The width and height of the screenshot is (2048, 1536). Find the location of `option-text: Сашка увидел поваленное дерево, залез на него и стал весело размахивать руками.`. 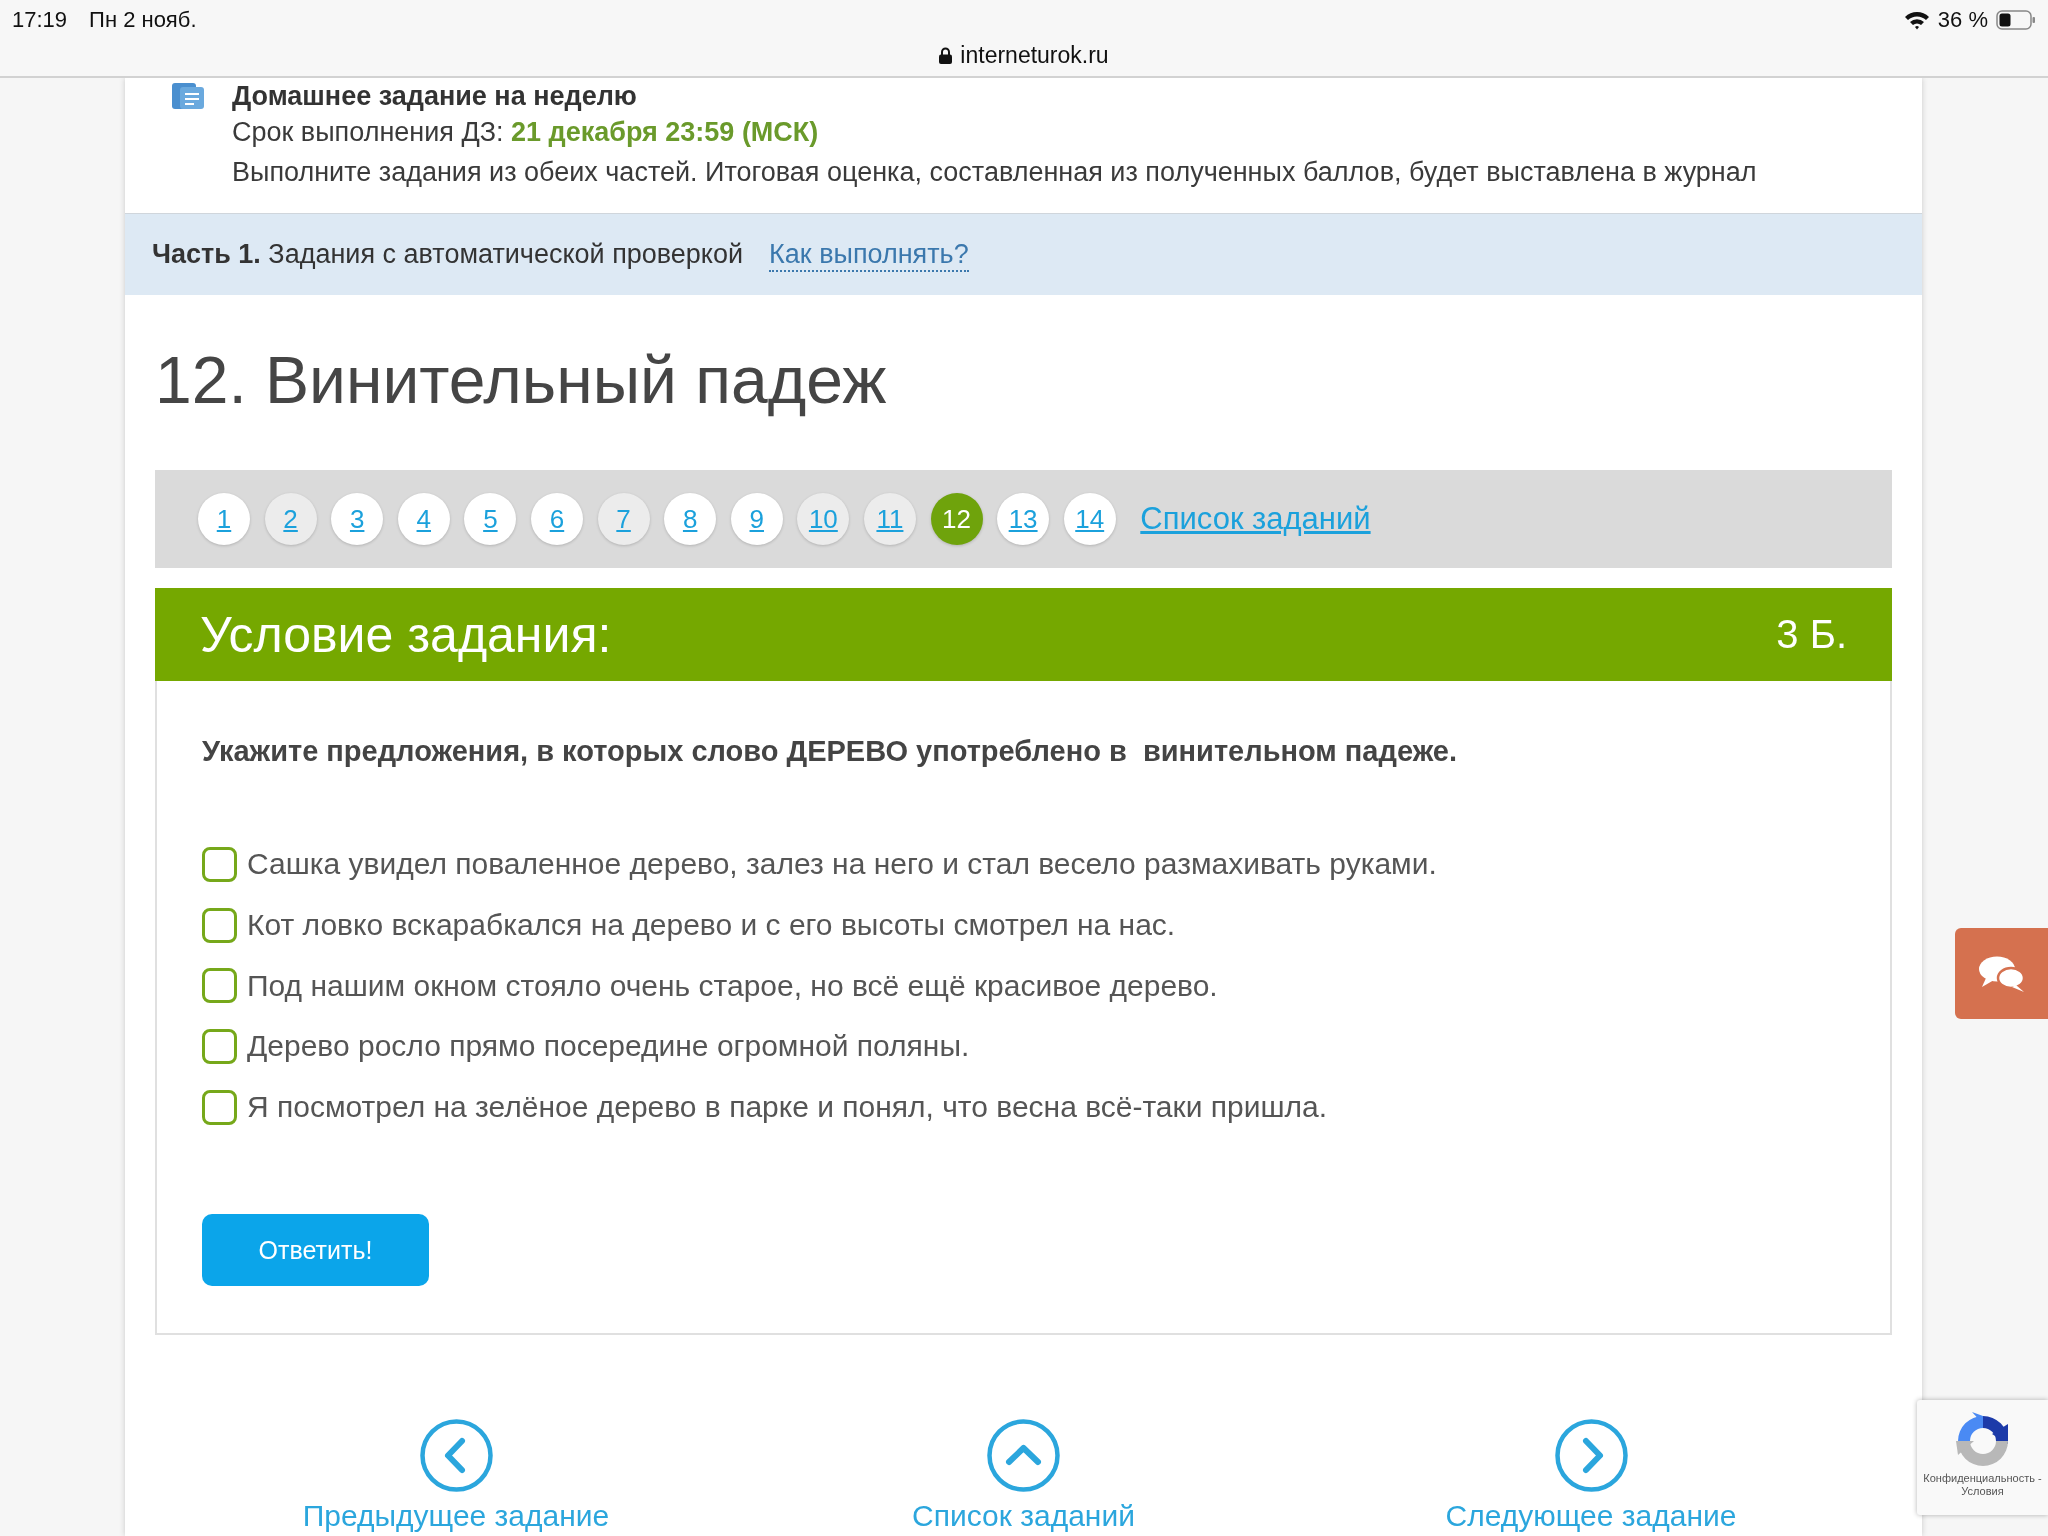

option-text: Сашка увидел поваленное дерево, залез на него и стал весело размахивать руками. is located at coordinates (842, 864).